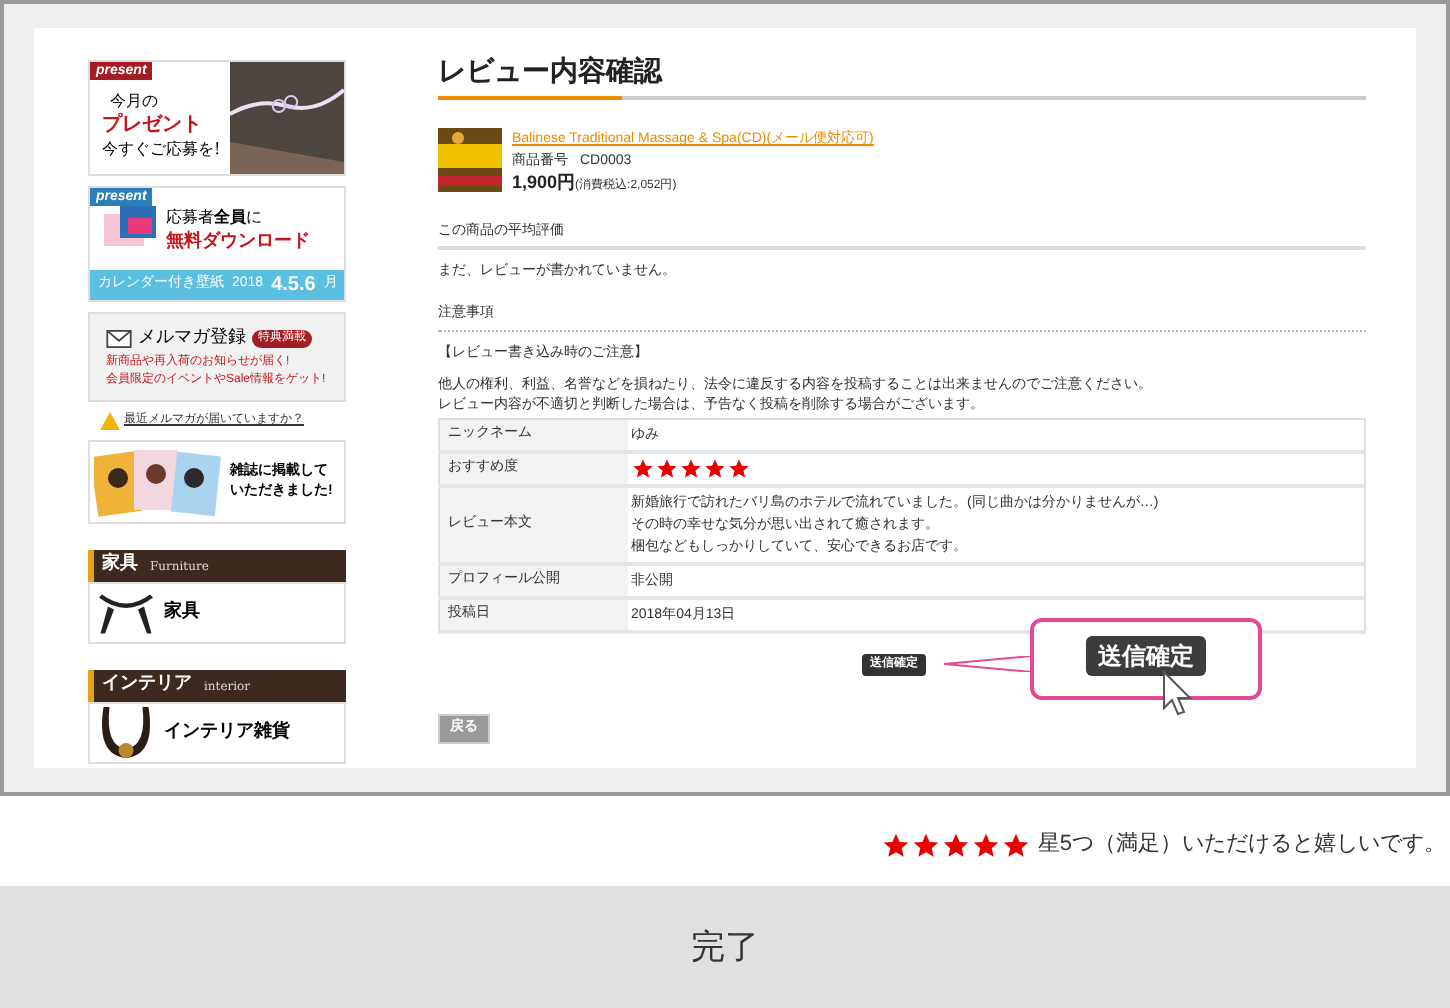 The width and height of the screenshot is (1450, 1008). Describe the element at coordinates (126, 613) in the screenshot. I see `stool-icon` at that location.